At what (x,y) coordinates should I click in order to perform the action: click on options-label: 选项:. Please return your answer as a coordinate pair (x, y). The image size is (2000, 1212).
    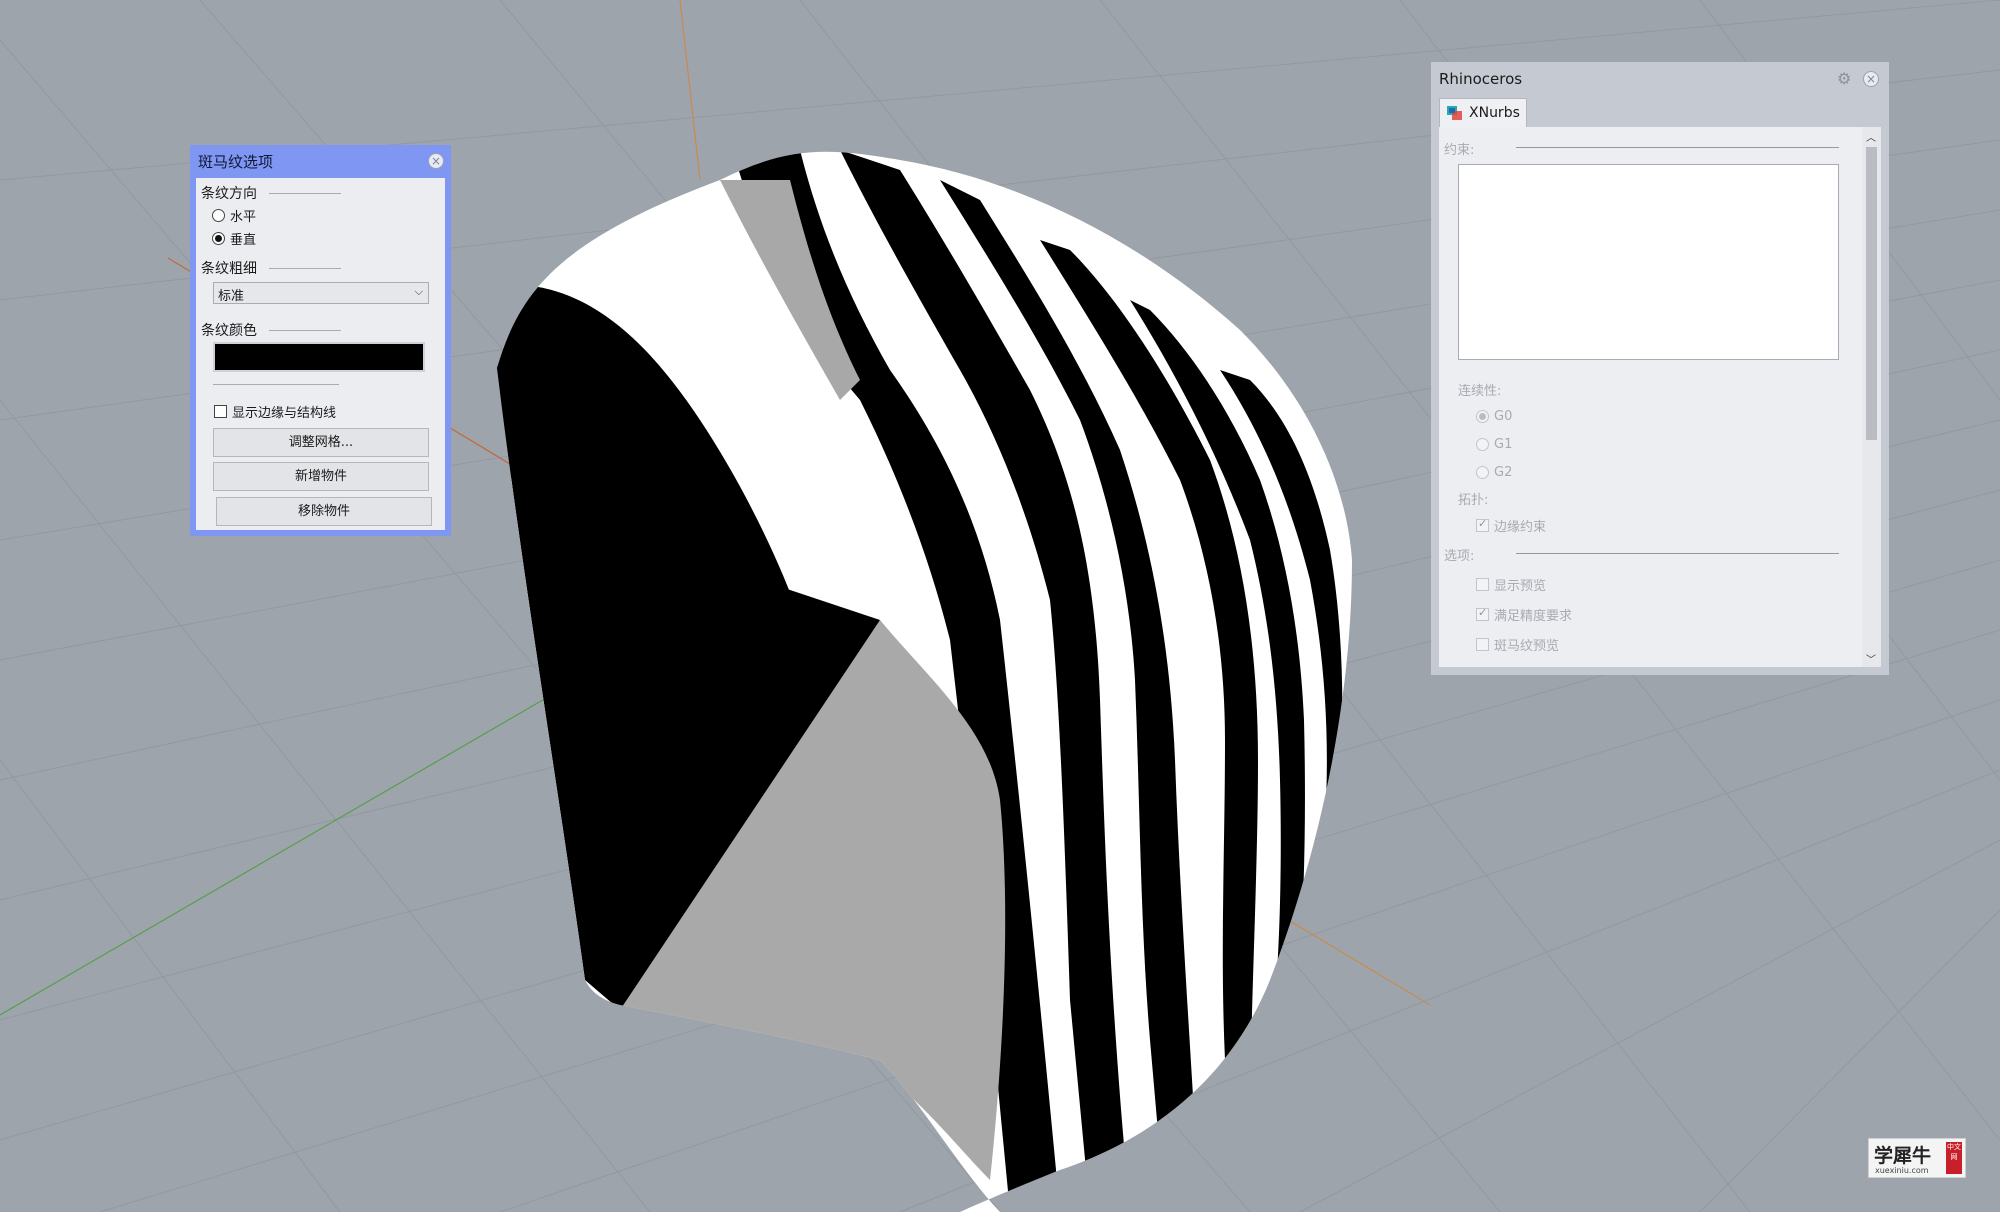
    Looking at the image, I should click on (1459, 556).